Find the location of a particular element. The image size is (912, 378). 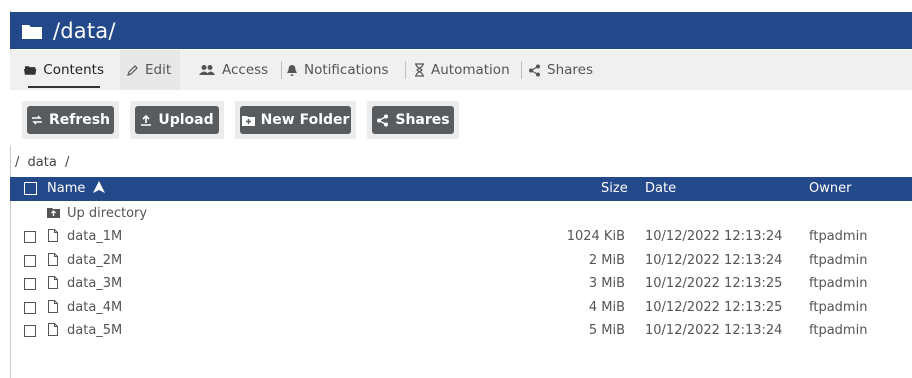

new-folder-button-wrap: New Folder is located at coordinates (295, 120).